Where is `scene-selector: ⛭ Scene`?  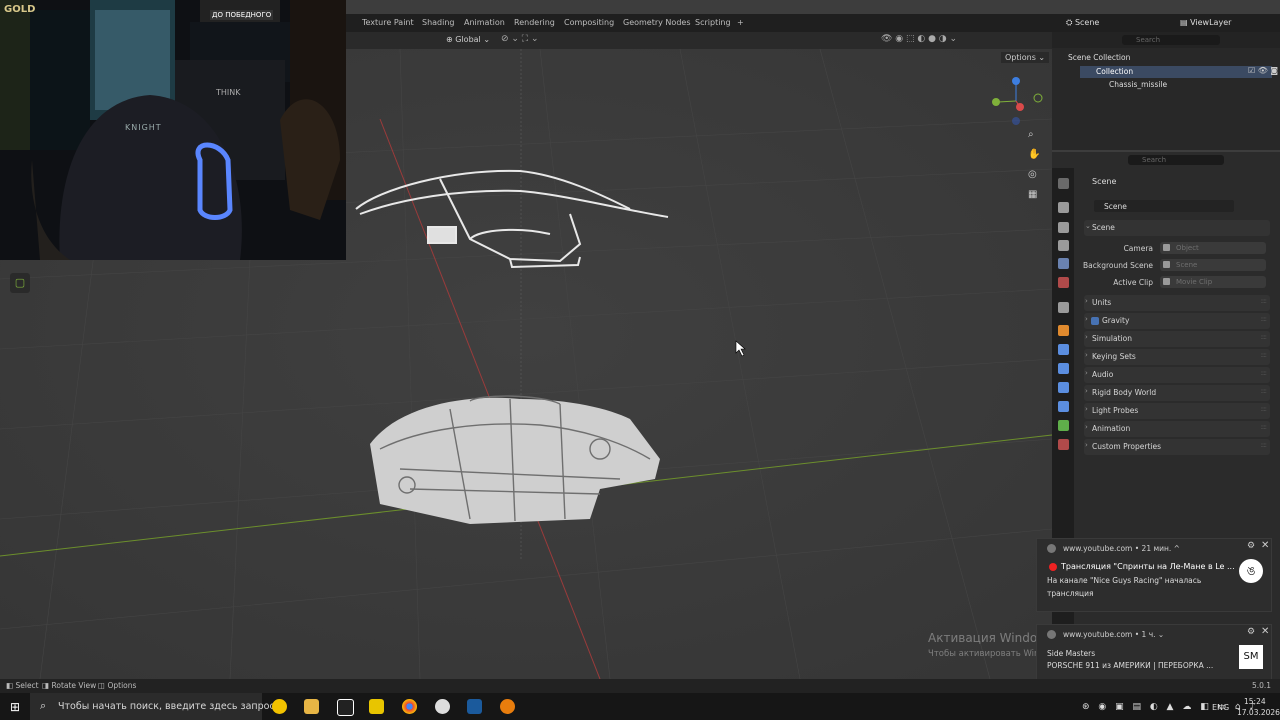
scene-selector: ⛭ Scene is located at coordinates (1082, 23).